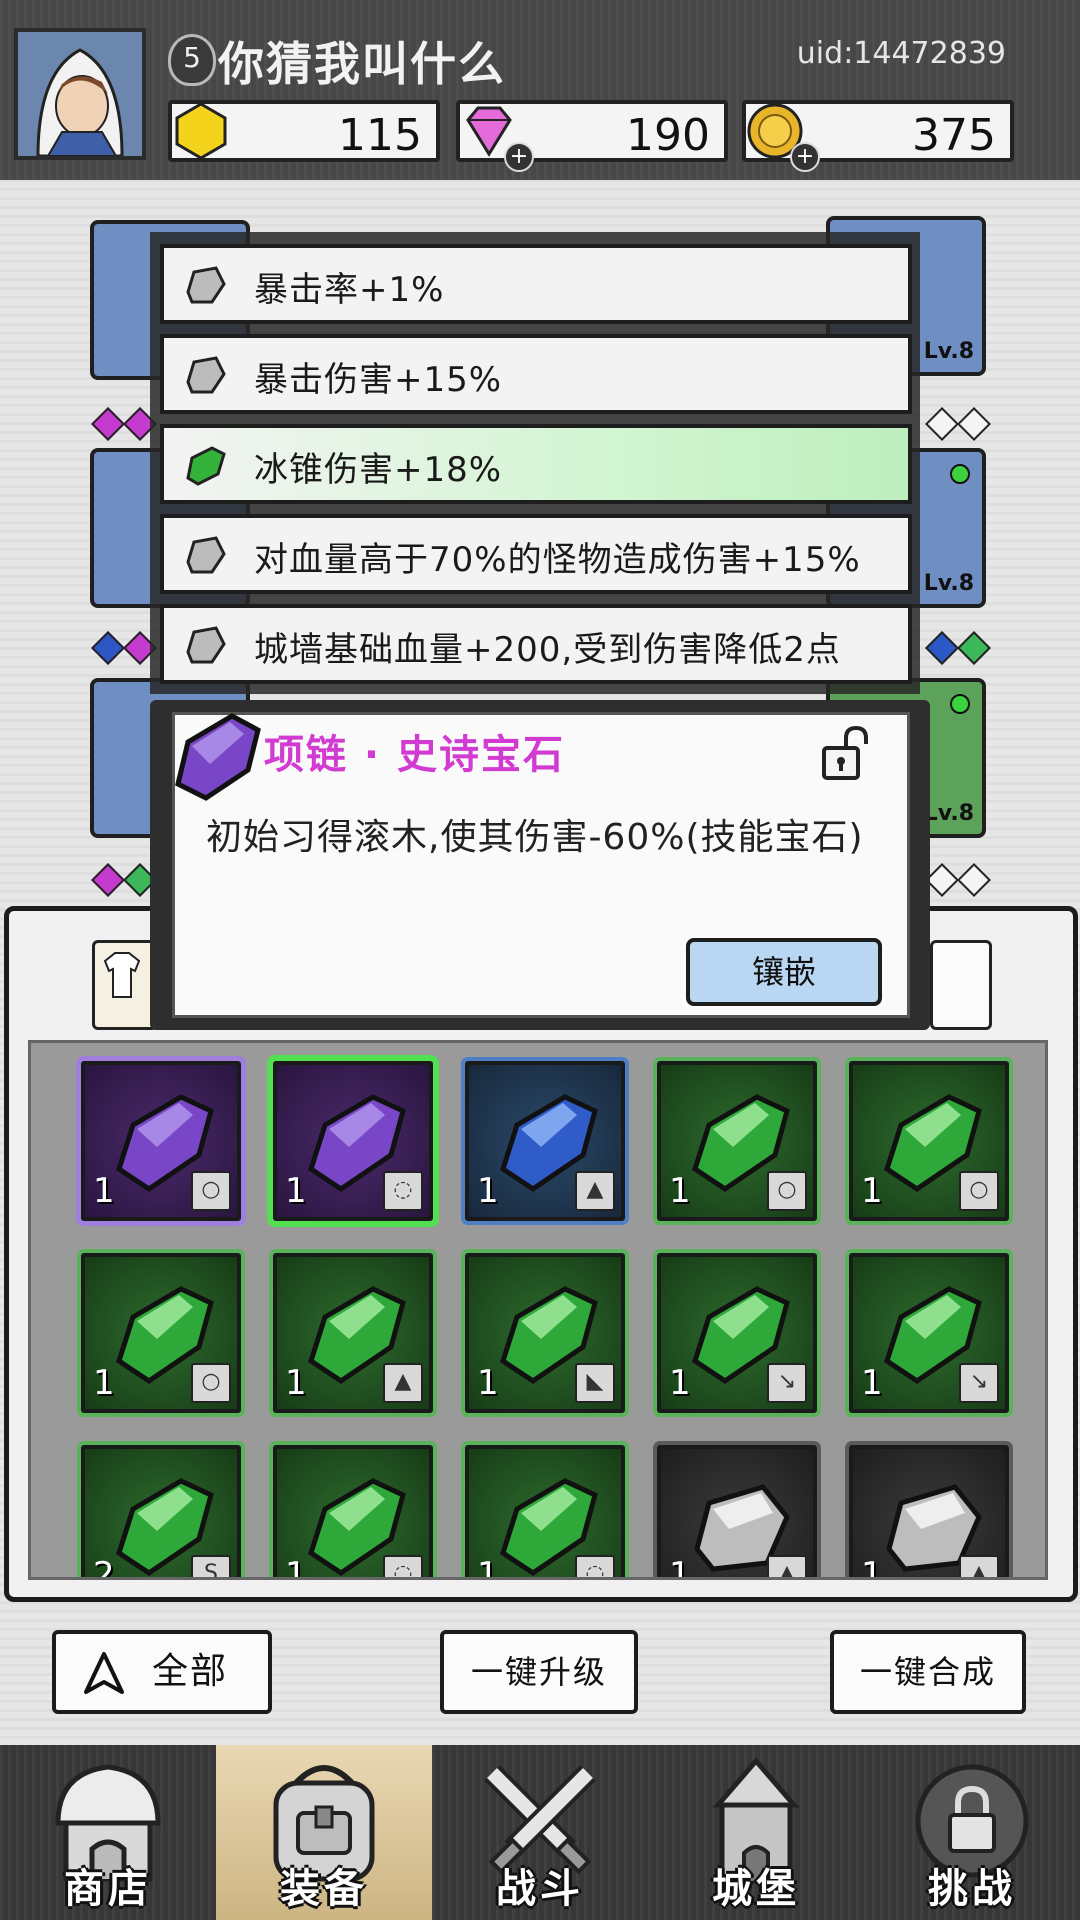  What do you see at coordinates (954, 135) in the screenshot?
I see `coin-value: 375` at bounding box center [954, 135].